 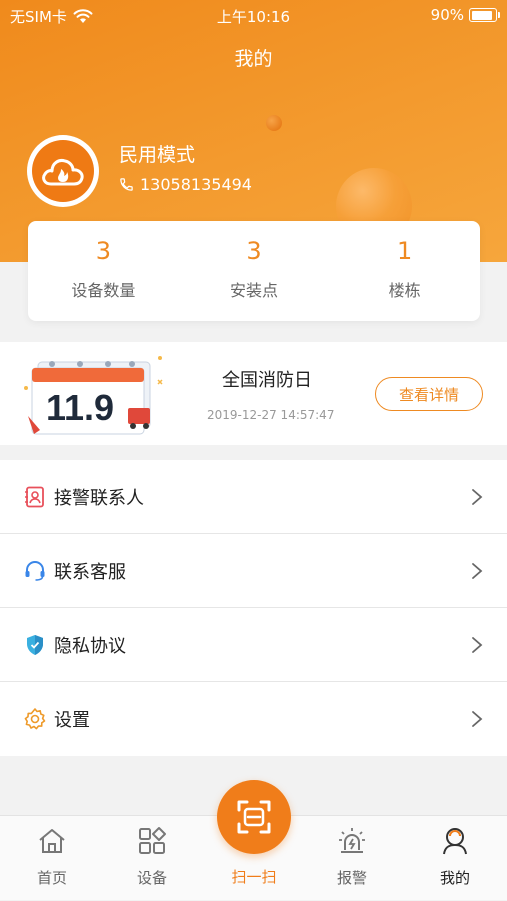 What do you see at coordinates (90, 572) in the screenshot?
I see `menu-label: 联系客服` at bounding box center [90, 572].